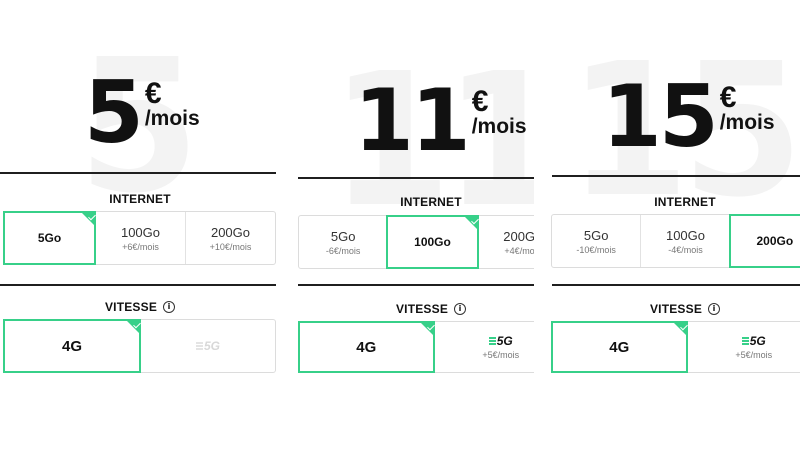 This screenshot has width=800, height=450. What do you see at coordinates (764, 241) in the screenshot?
I see `internet-option-200go: 200Go` at bounding box center [764, 241].